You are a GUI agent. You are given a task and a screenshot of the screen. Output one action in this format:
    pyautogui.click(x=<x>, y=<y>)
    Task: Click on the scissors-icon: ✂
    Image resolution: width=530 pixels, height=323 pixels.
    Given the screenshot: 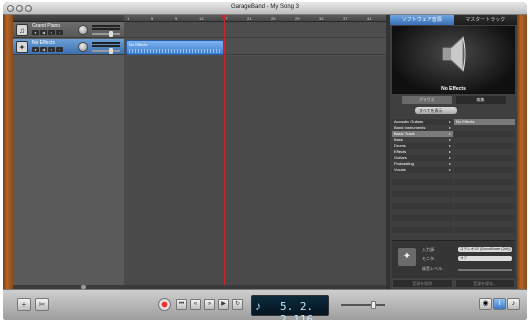 What is the action you would take?
    pyautogui.click(x=42, y=304)
    